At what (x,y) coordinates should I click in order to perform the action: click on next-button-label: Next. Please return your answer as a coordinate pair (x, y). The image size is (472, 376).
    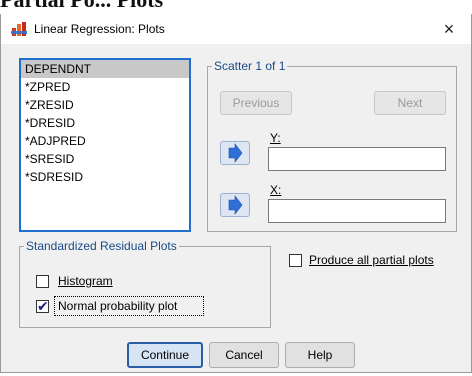
    Looking at the image, I should click on (410, 103).